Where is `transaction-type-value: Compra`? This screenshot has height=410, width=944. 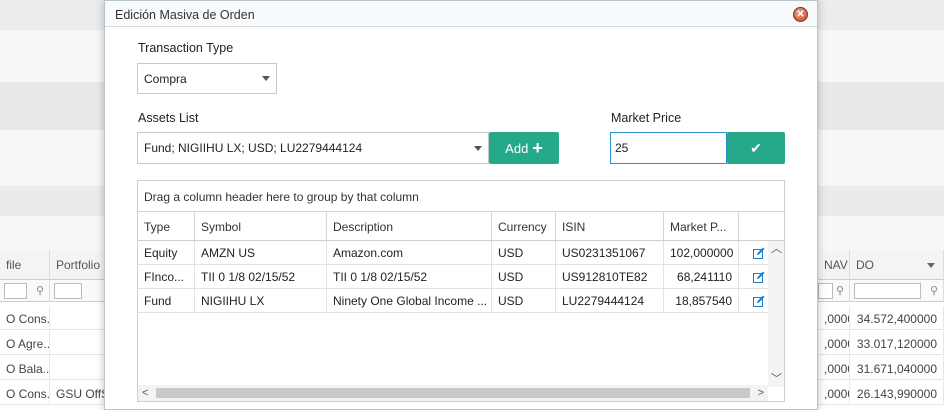 transaction-type-value: Compra is located at coordinates (165, 78).